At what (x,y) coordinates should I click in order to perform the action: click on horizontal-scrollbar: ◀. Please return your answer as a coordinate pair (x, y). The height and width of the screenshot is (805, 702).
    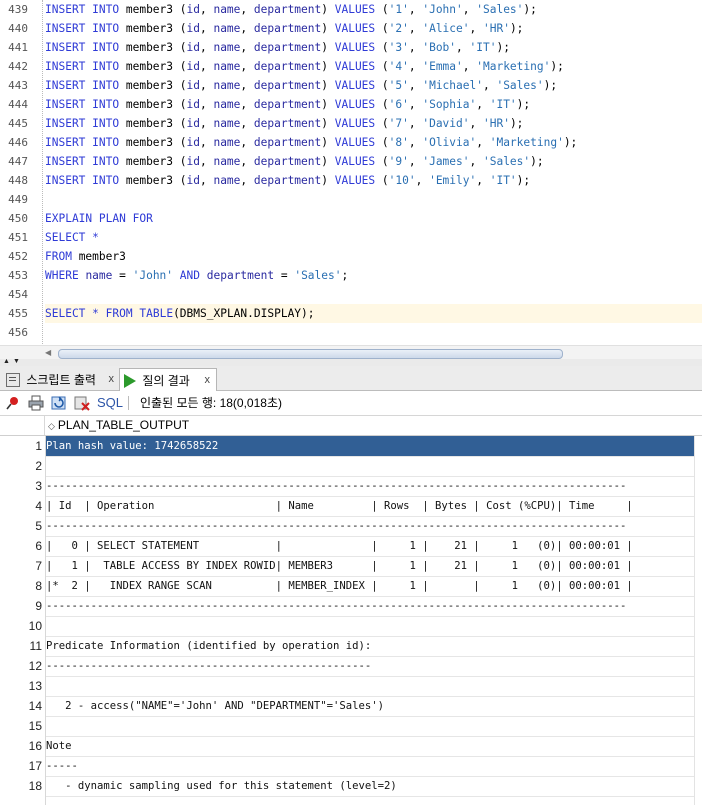
    Looking at the image, I should click on (351, 352).